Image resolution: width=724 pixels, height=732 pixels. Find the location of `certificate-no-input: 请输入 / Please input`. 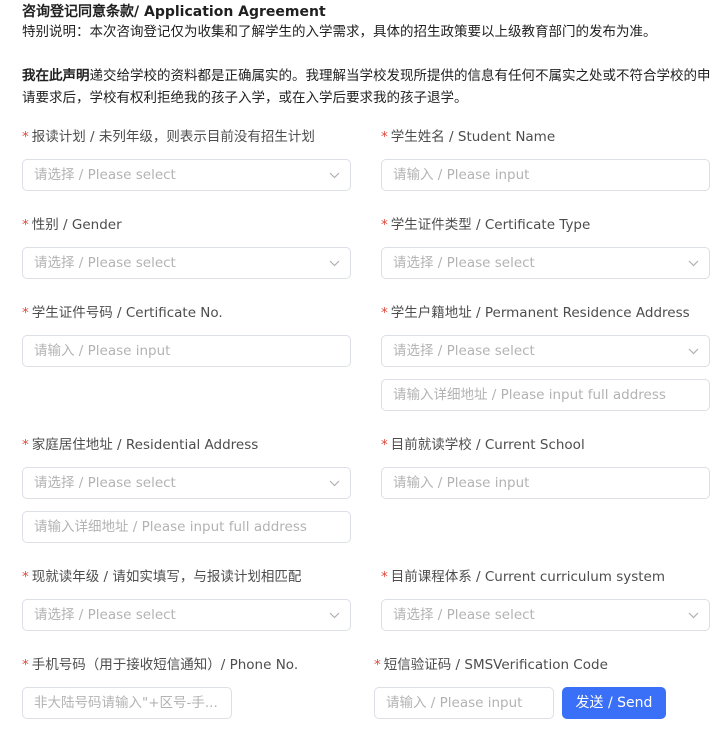

certificate-no-input: 请输入 / Please input is located at coordinates (186, 351).